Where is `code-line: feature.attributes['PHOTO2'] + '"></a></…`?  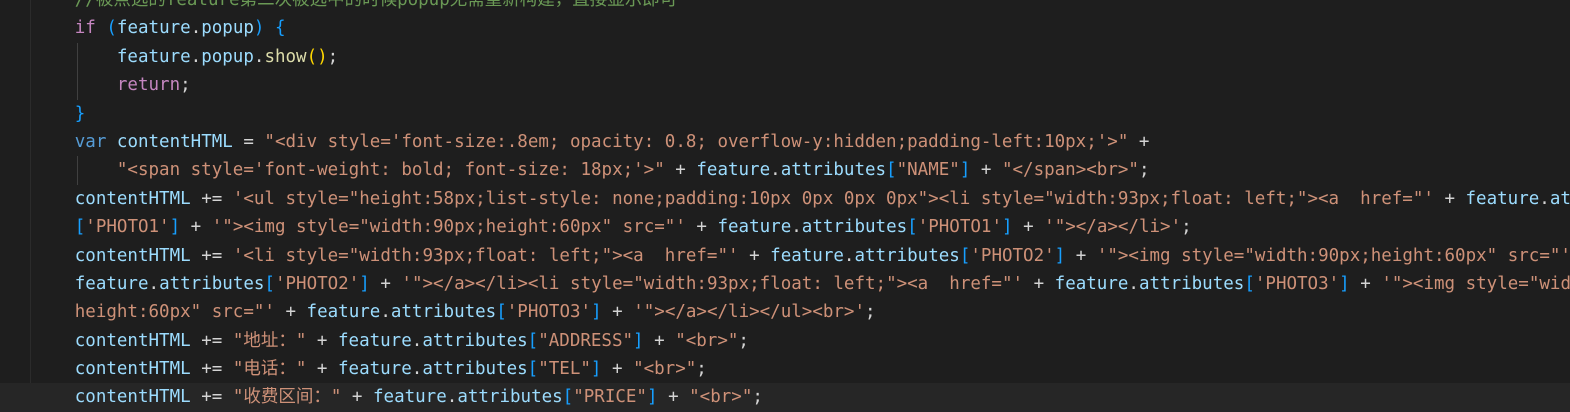 code-line: feature.attributes['PHOTO2'] + '"></a></… is located at coordinates (785, 284).